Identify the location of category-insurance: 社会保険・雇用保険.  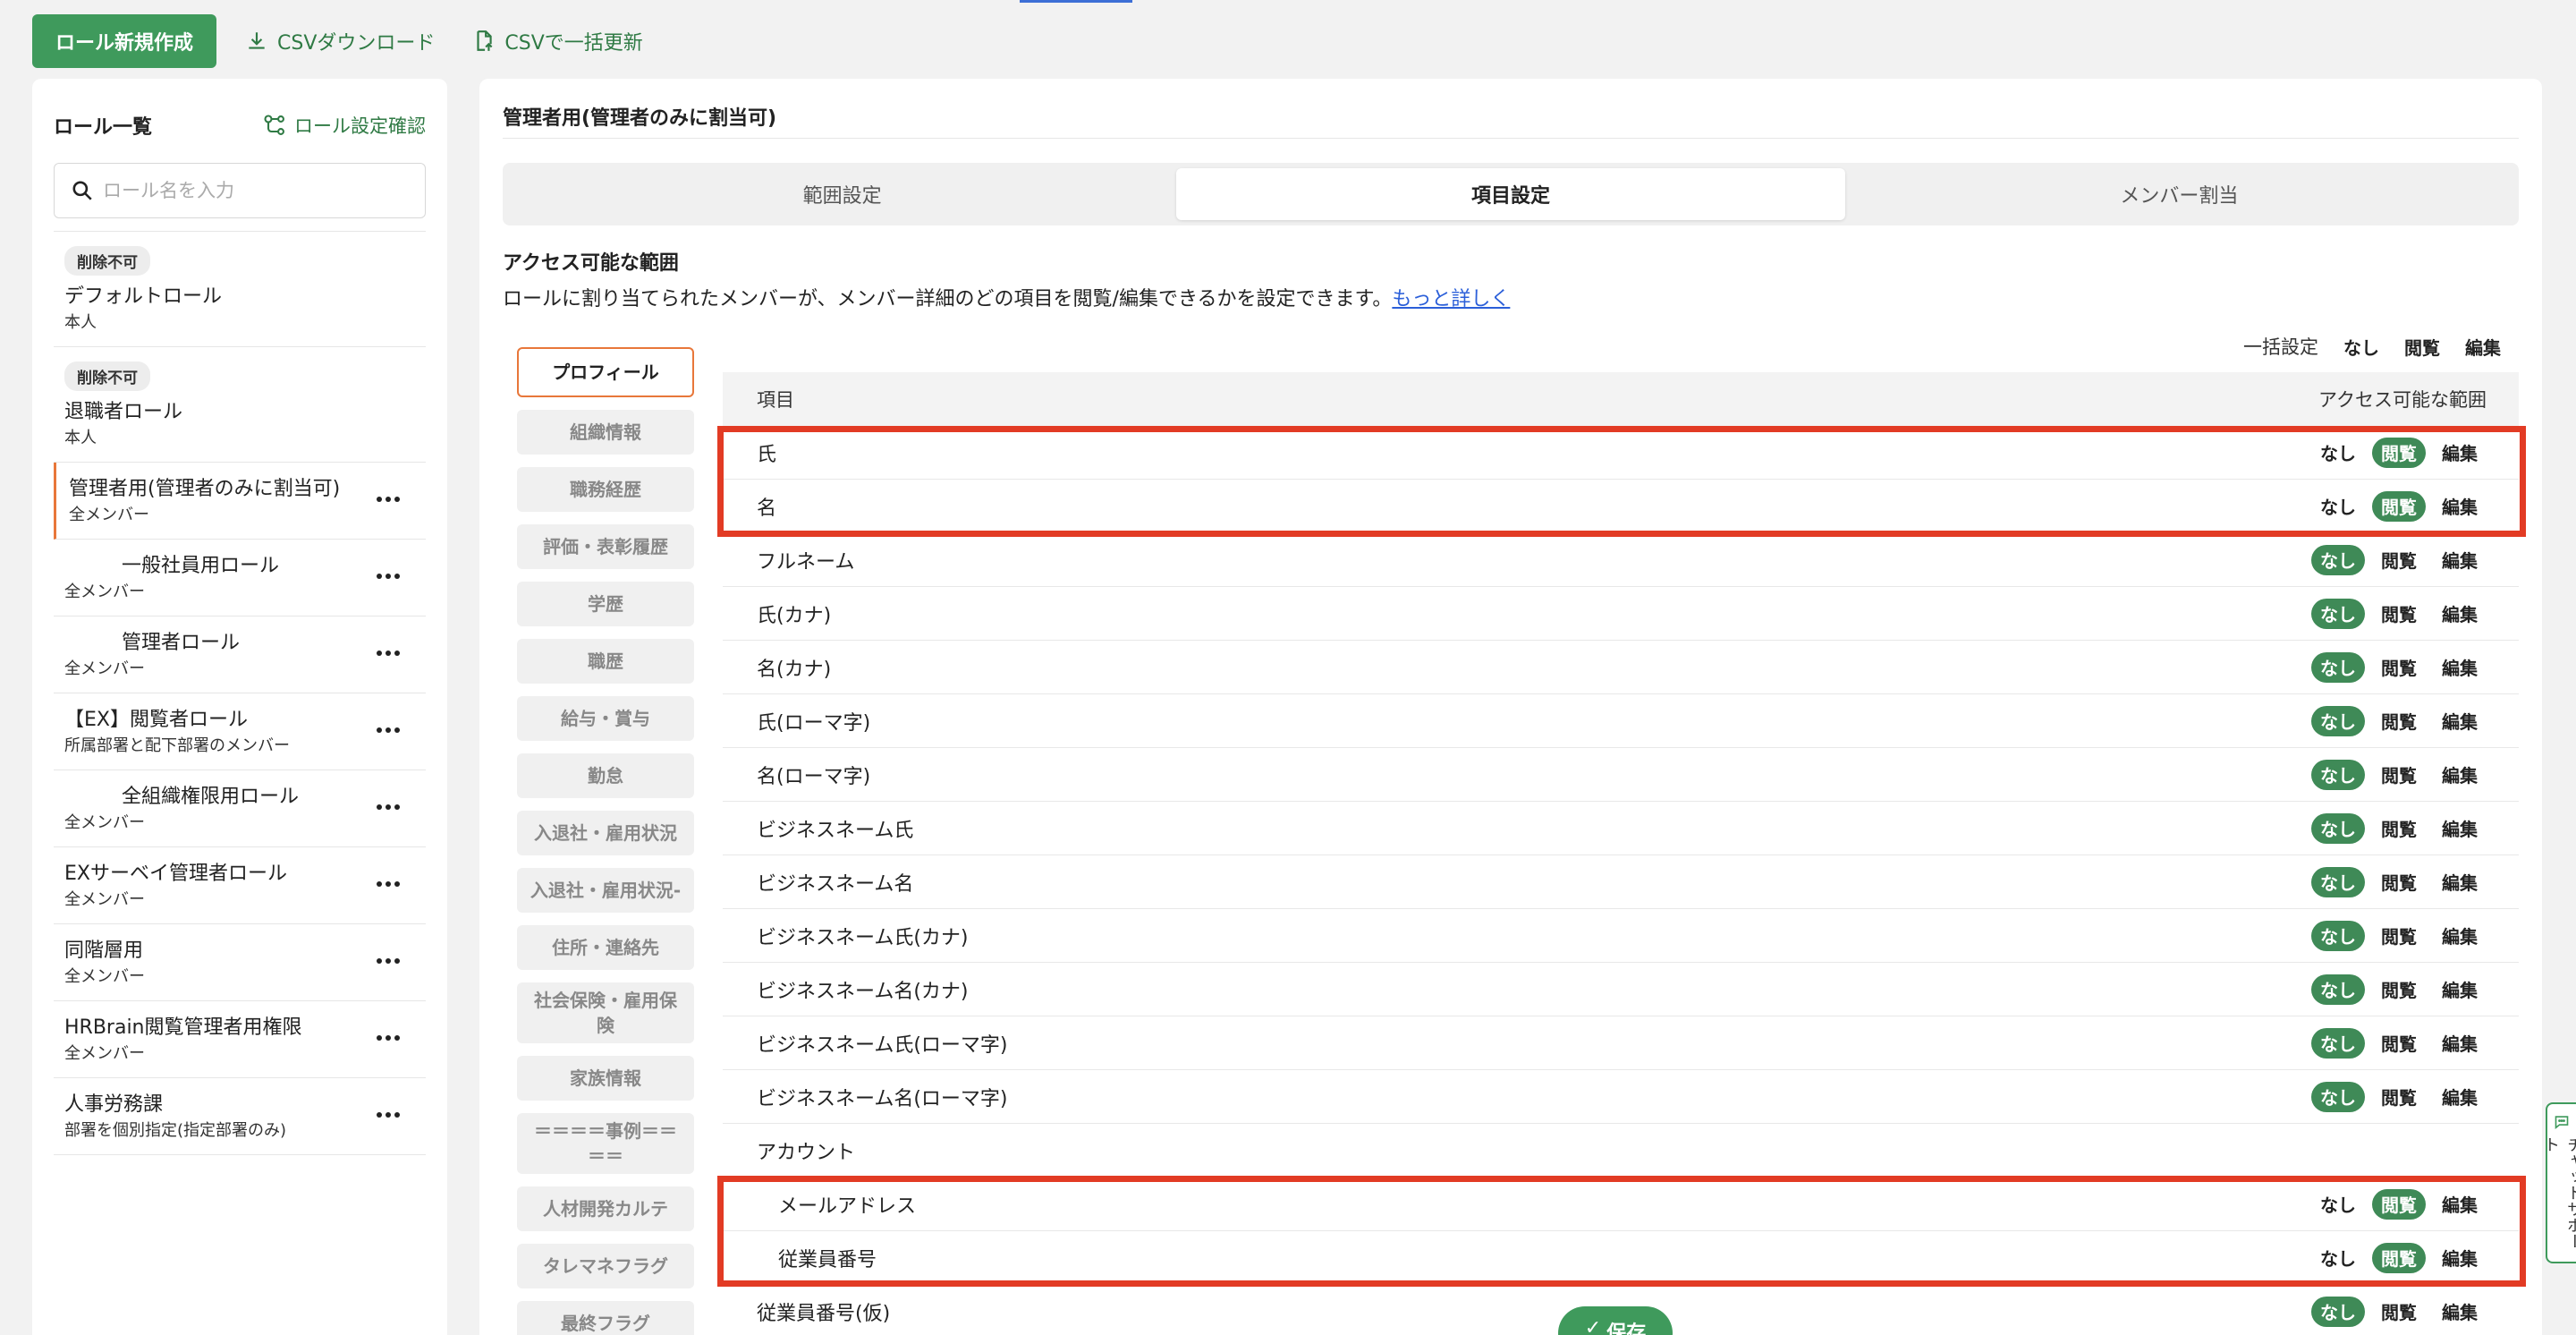
(605, 1012).